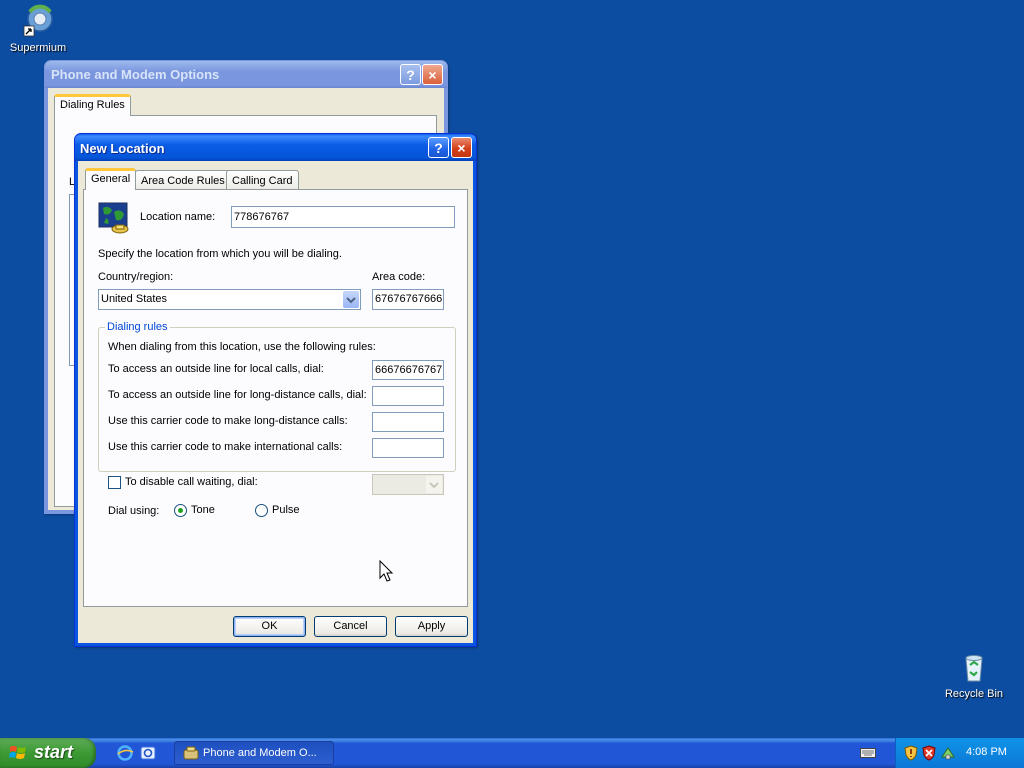  I want to click on carrier-international-input, so click(408, 448).